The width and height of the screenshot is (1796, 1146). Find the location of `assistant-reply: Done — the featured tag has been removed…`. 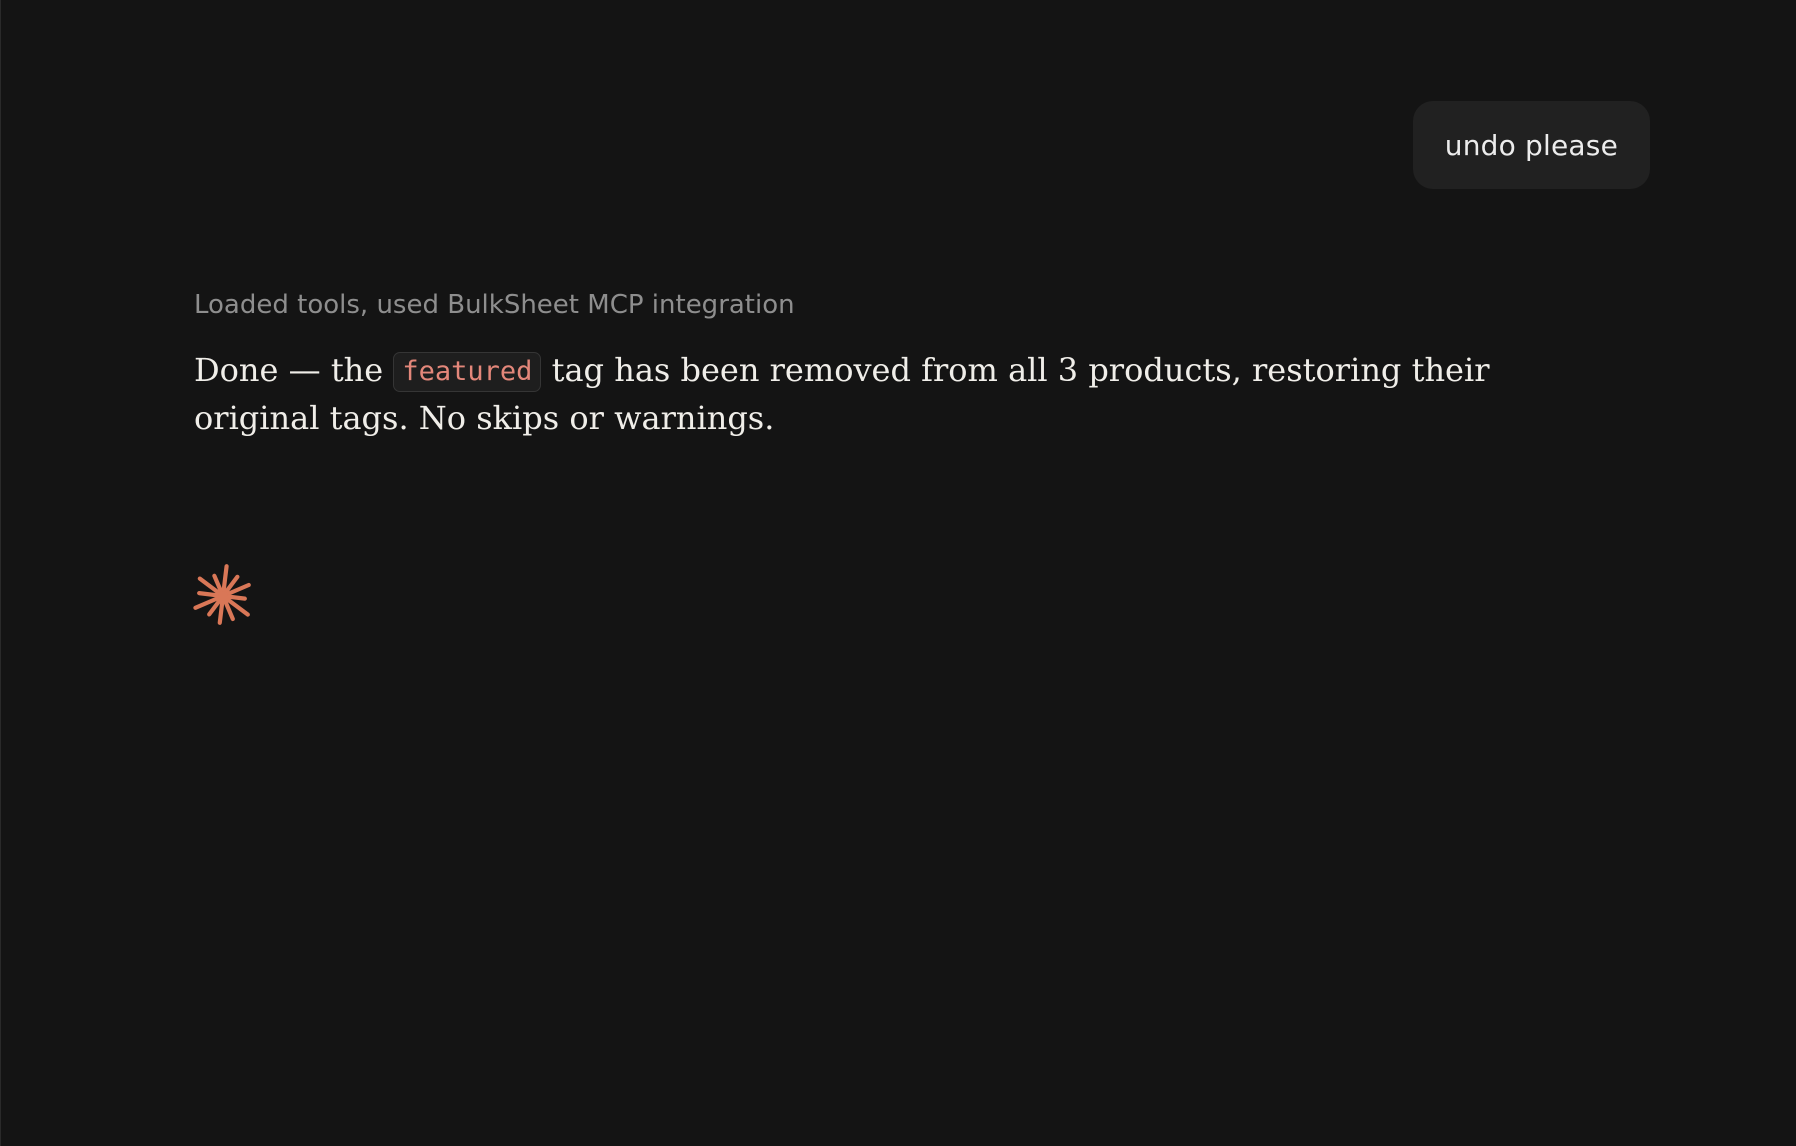

assistant-reply: Done — the featured tag has been removed… is located at coordinates (904, 394).